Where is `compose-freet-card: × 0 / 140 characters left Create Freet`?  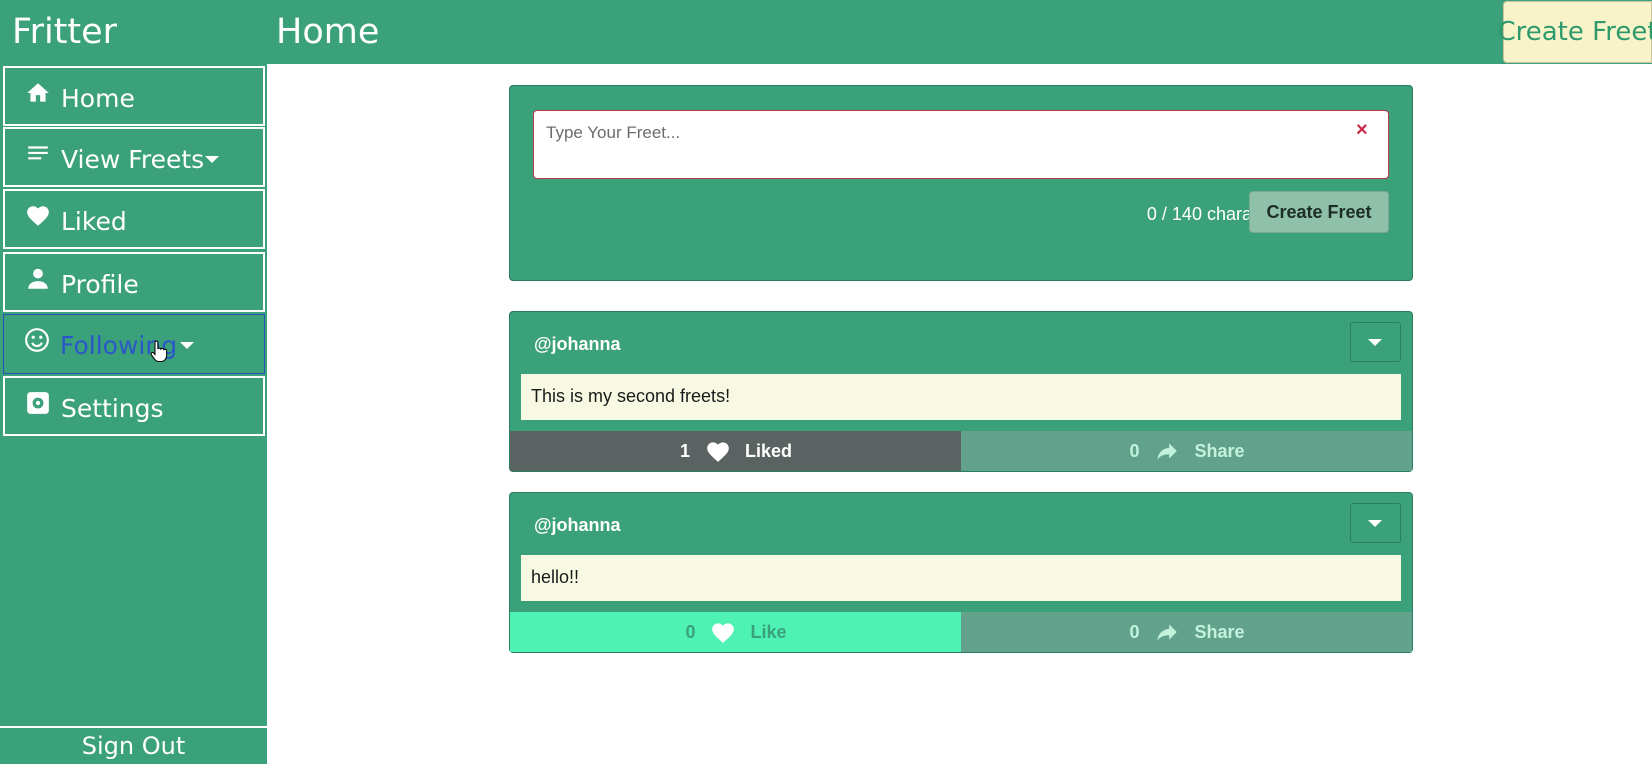
compose-freet-card: × 0 / 140 characters left Create Freet is located at coordinates (961, 183).